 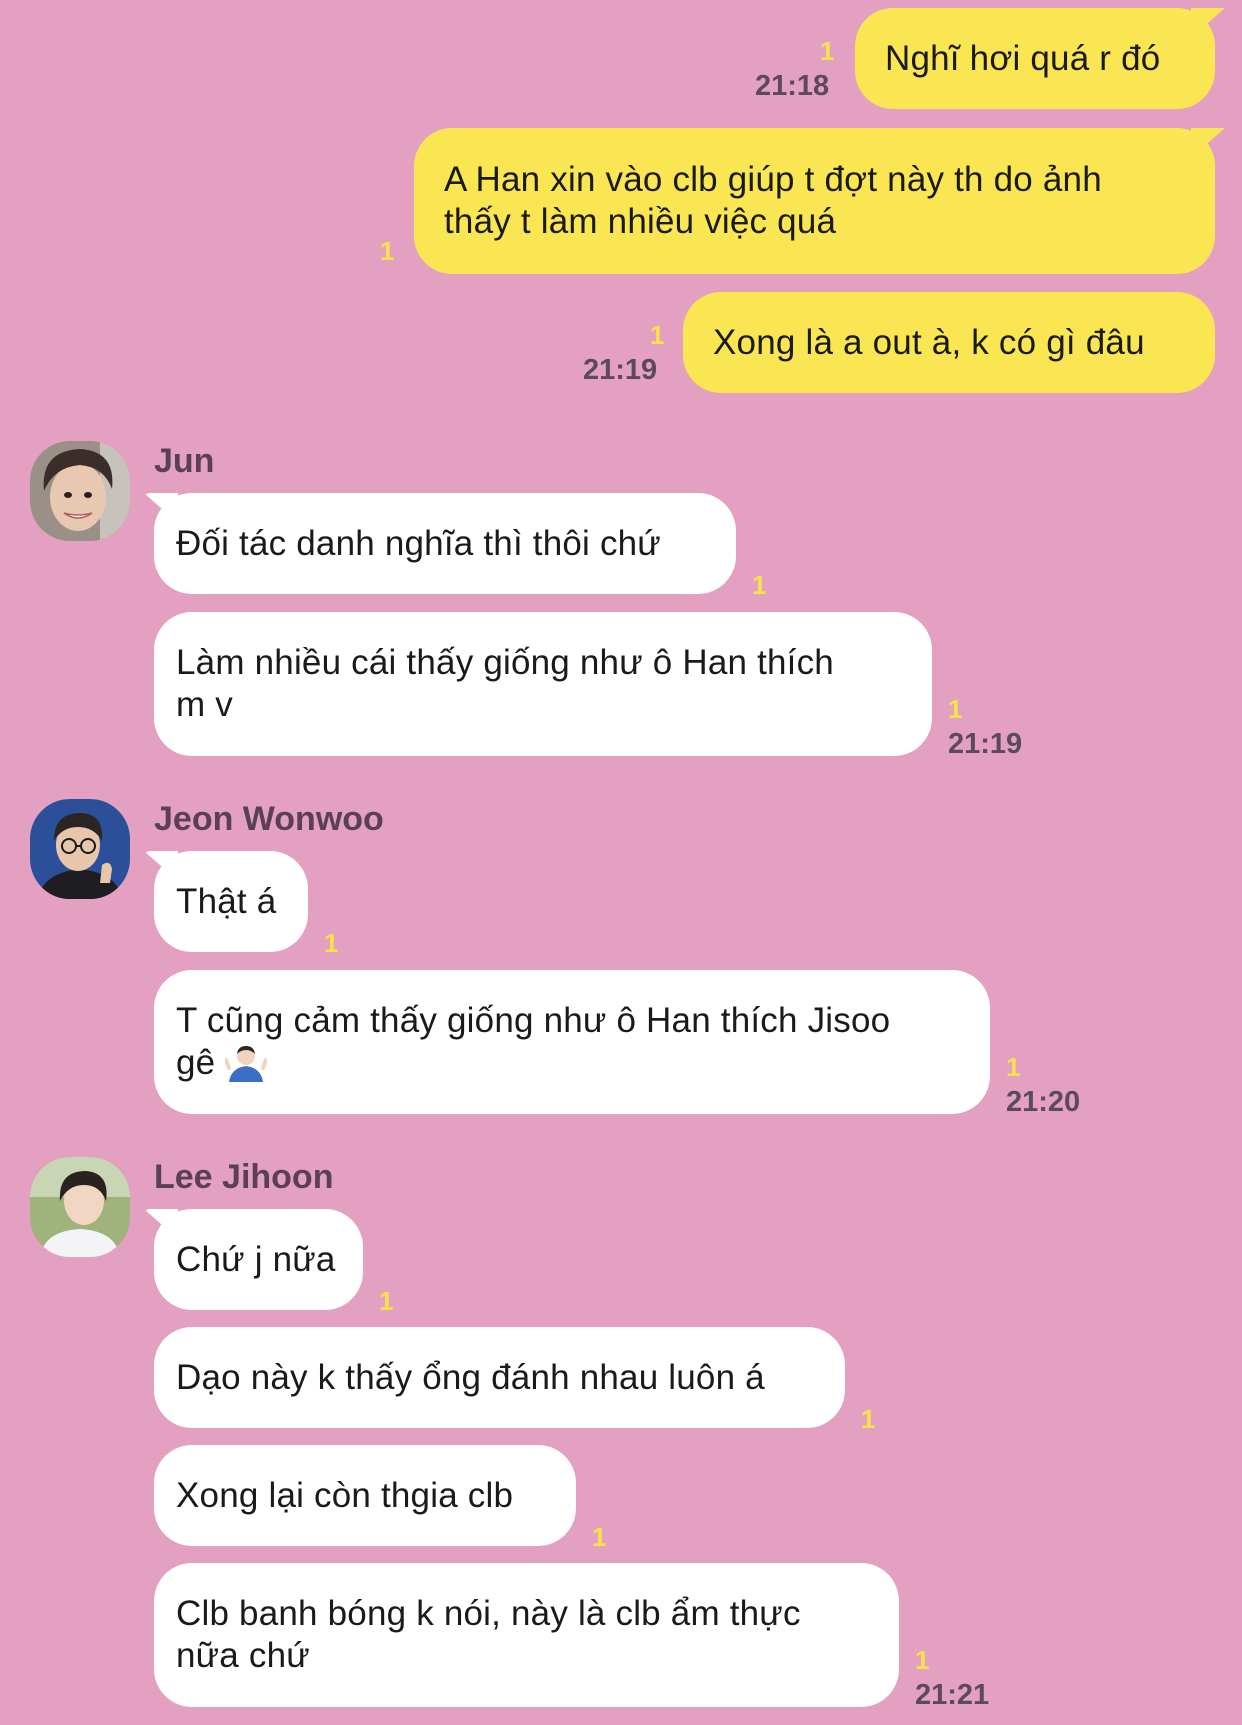 What do you see at coordinates (418, 543) in the screenshot?
I see `message-text: Đối tác danh nghĩa thì thôi chứ` at bounding box center [418, 543].